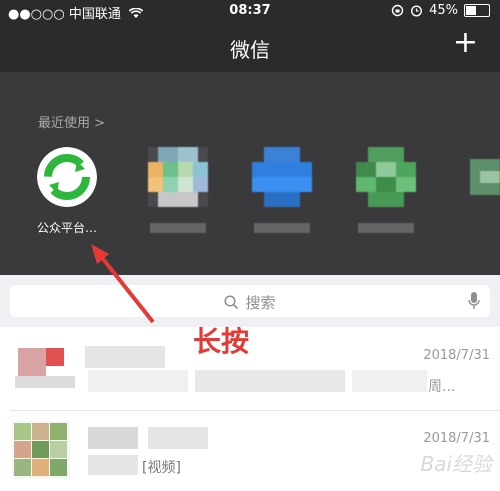  Describe the element at coordinates (474, 301) in the screenshot. I see `microphone-icon` at that location.